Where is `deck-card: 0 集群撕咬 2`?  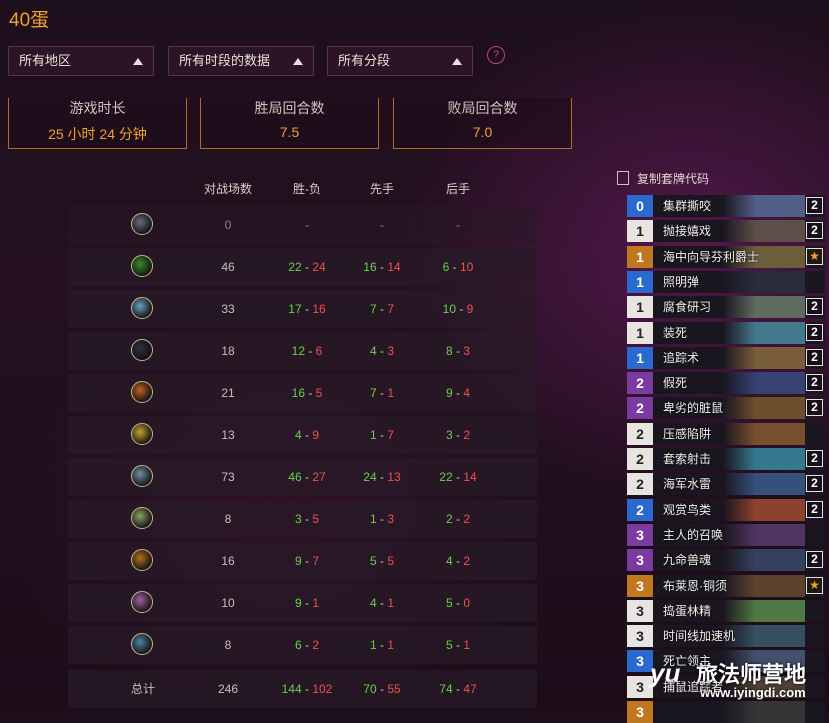
deck-card: 0 集群撕咬 2 is located at coordinates (726, 206).